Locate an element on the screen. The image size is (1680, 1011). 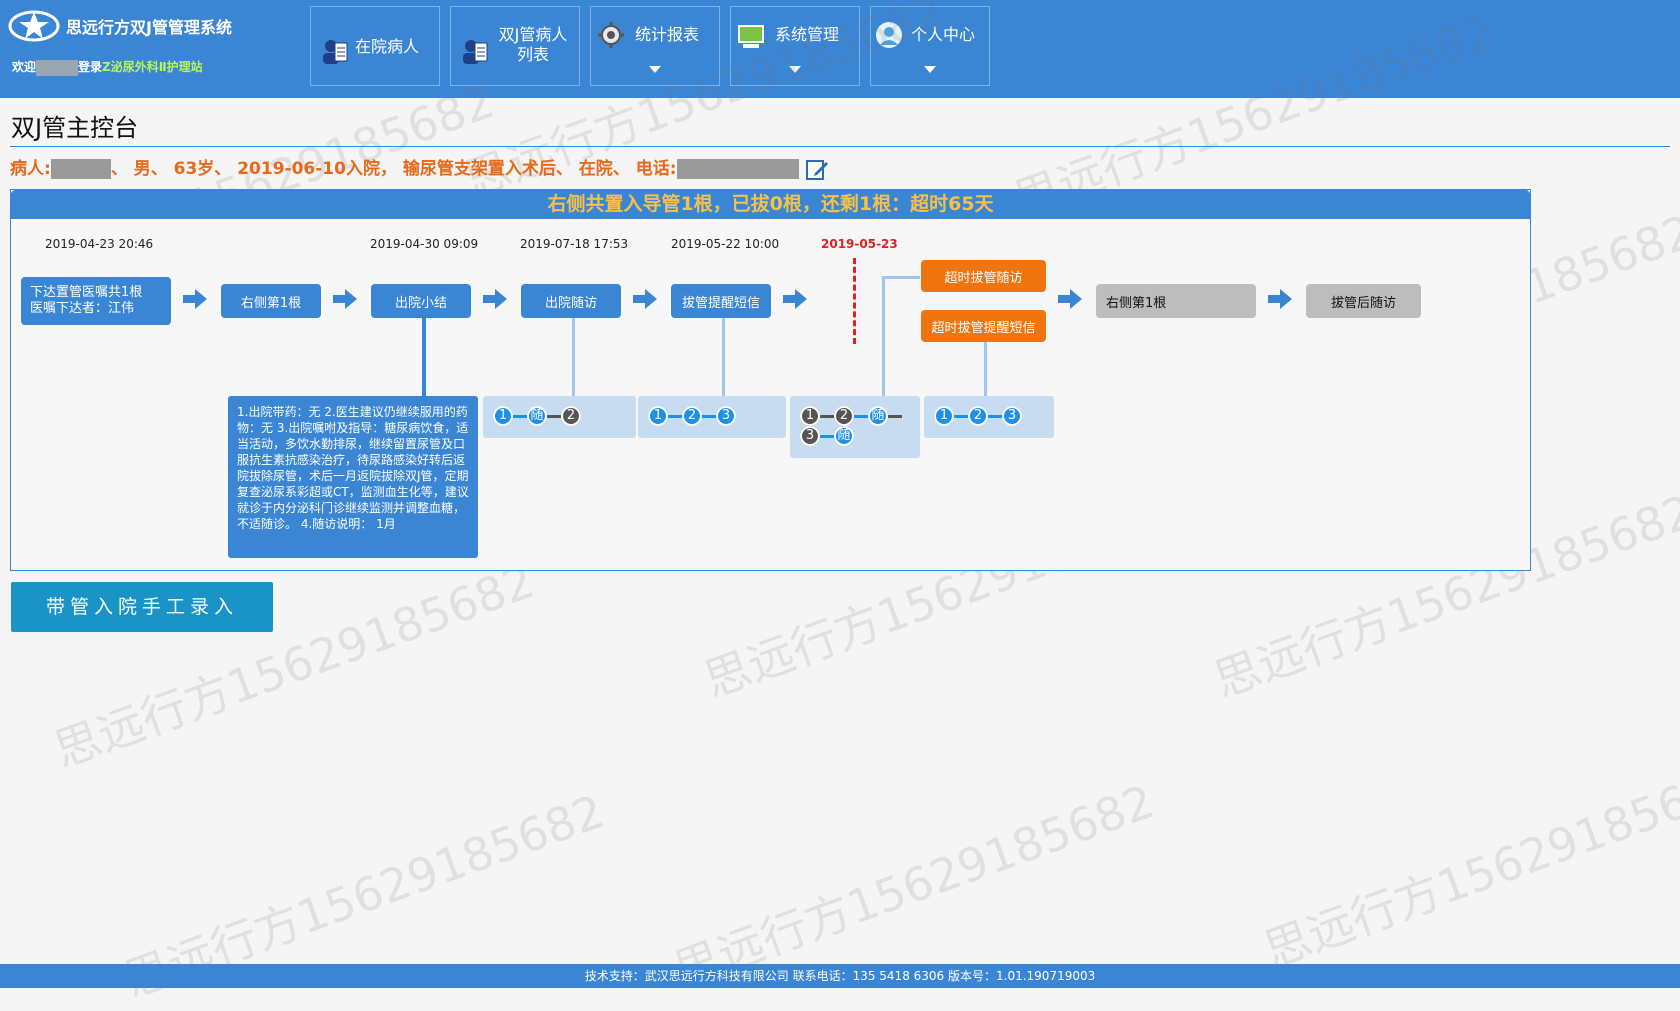
title-divider is located at coordinates (840, 146).